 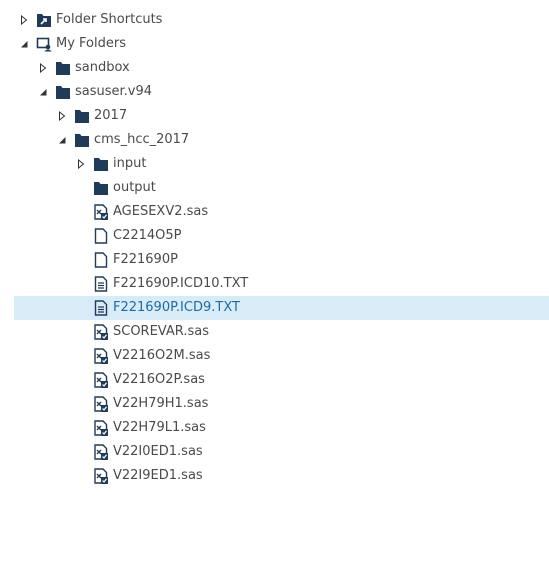 I want to click on tree-item-sandbox: sandbox, so click(x=274, y=68).